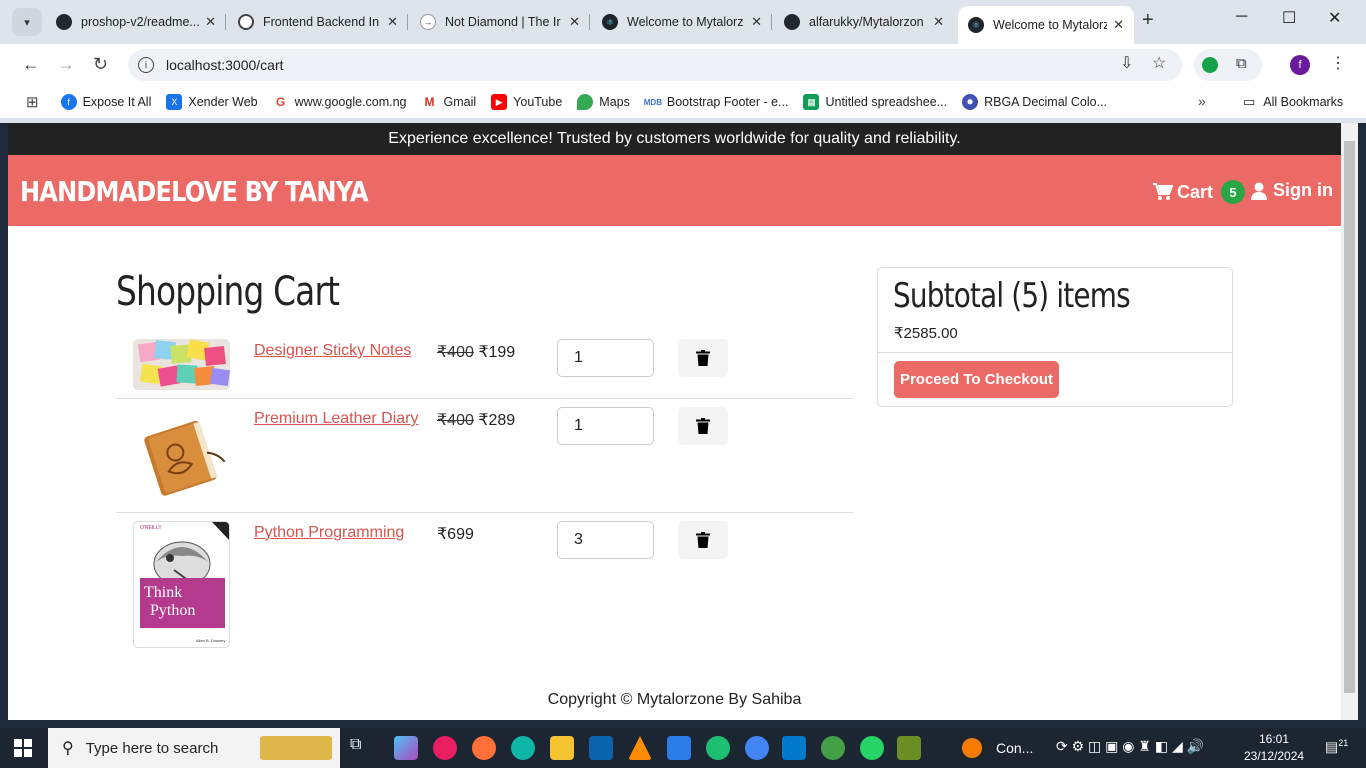  I want to click on bookmark-gmail: M Gmail, so click(448, 102).